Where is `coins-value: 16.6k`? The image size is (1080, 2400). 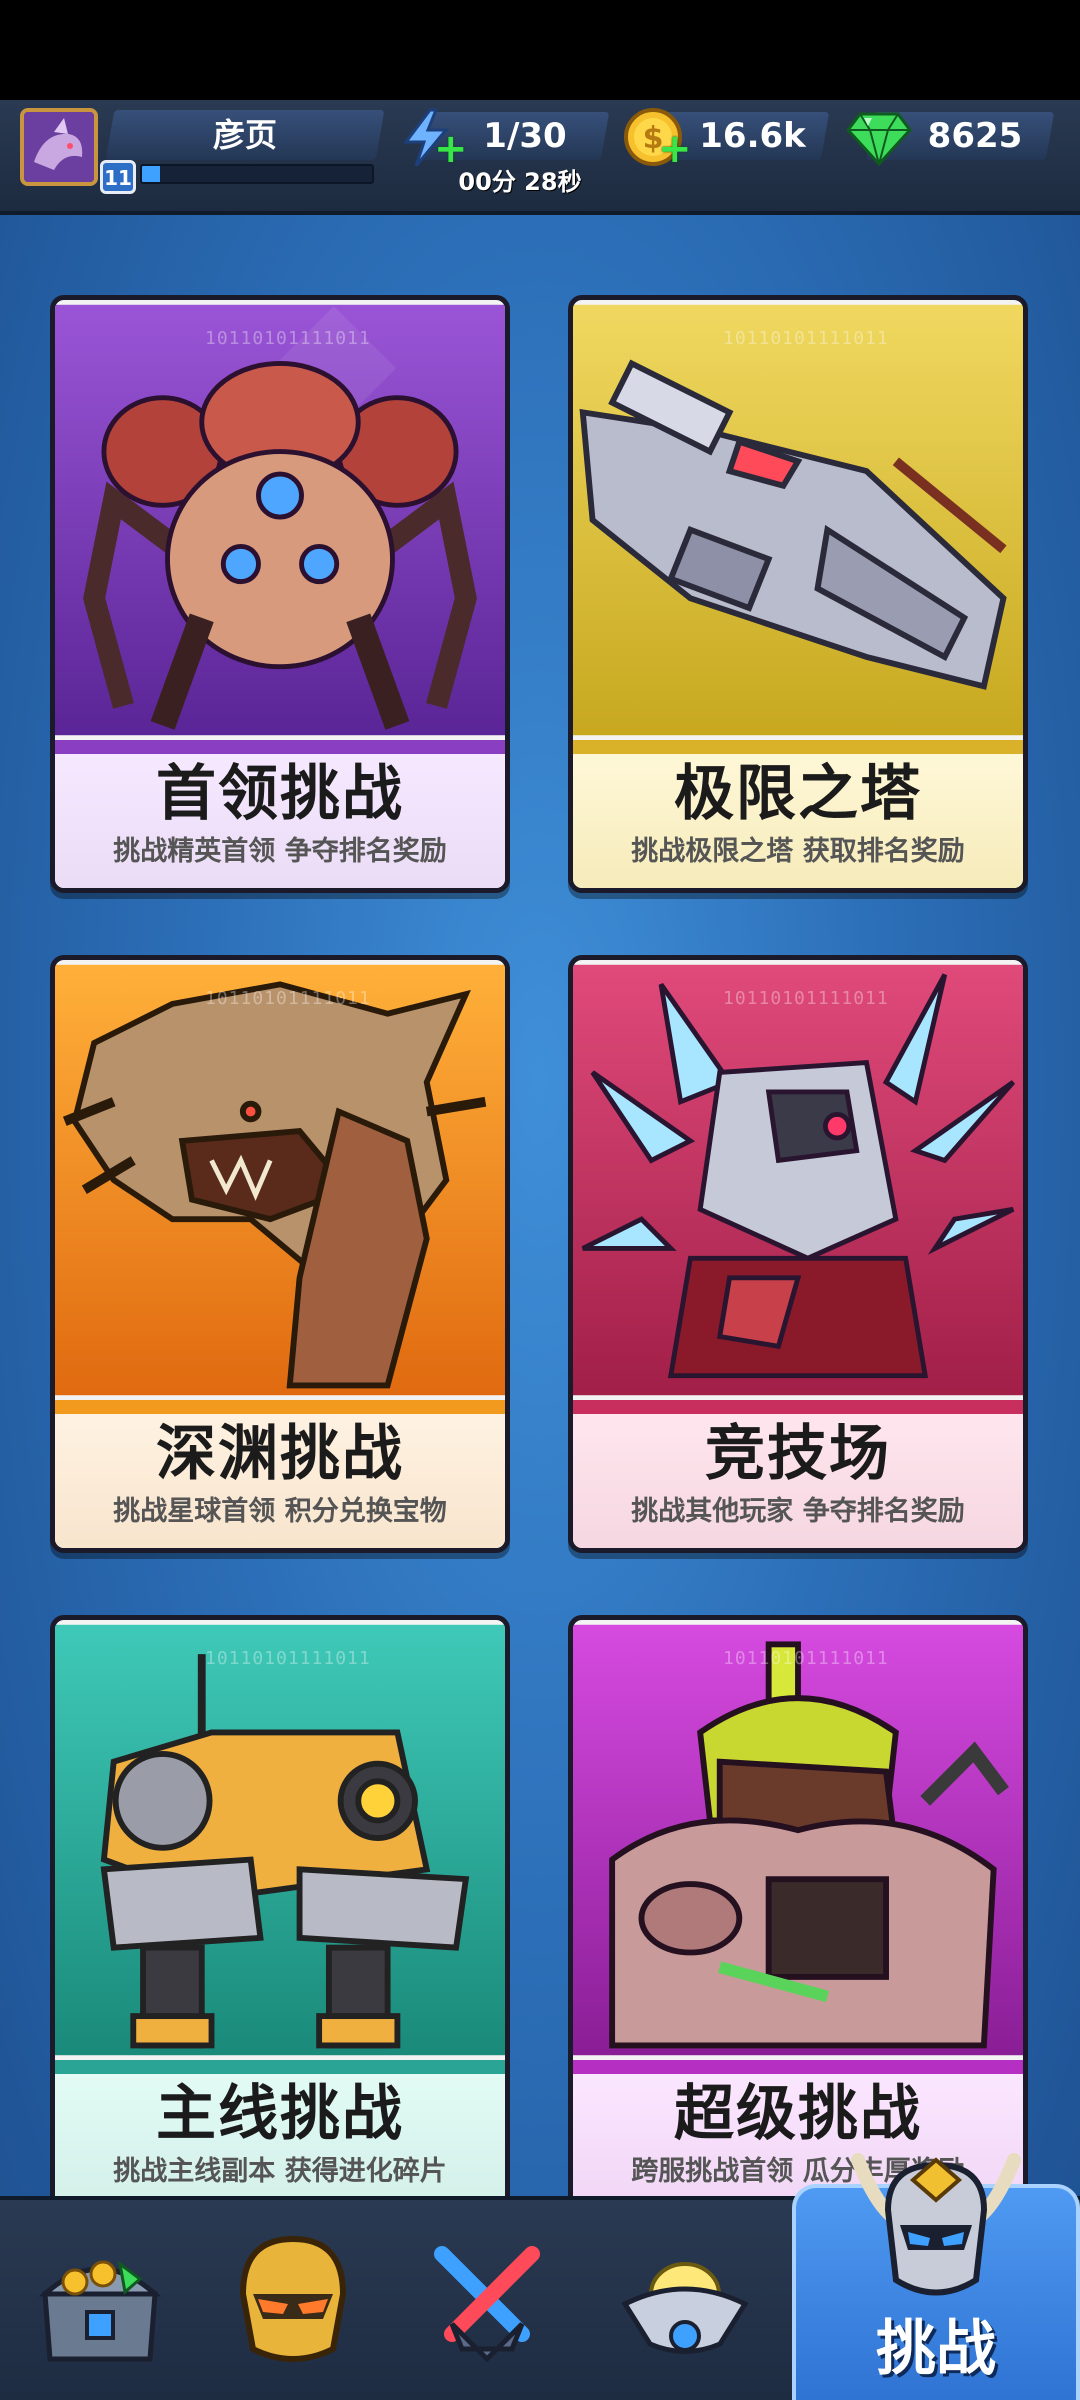 coins-value: 16.6k is located at coordinates (752, 136).